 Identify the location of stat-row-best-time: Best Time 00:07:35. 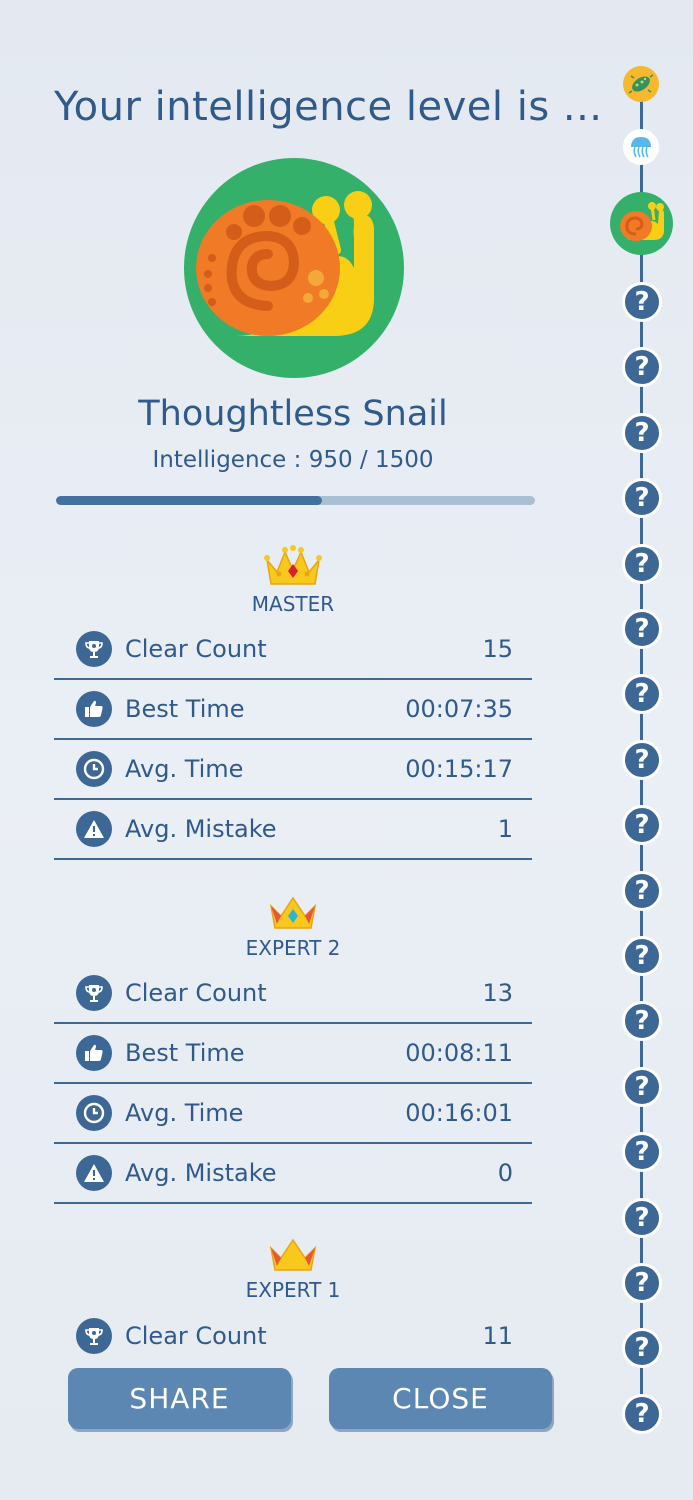
(293, 710).